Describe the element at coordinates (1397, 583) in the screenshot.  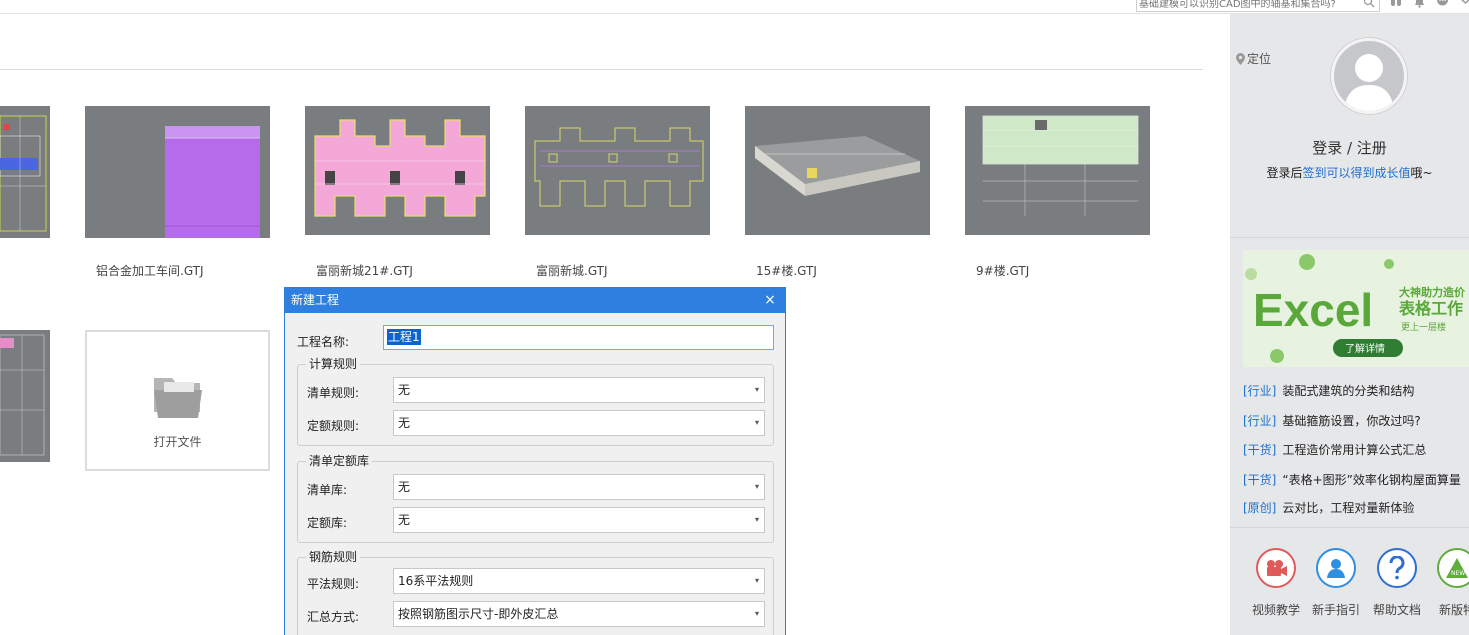
I see `help-docs-button: 帮助文档` at that location.